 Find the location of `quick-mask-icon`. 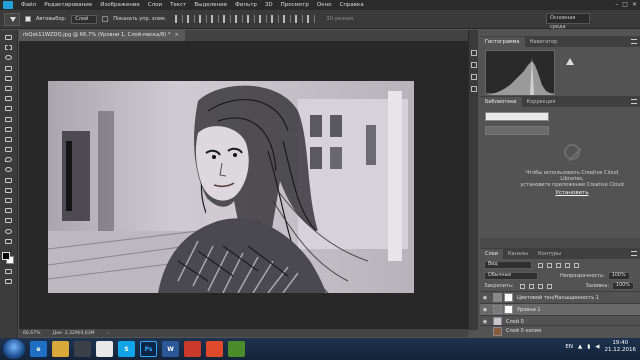

quick-mask-icon is located at coordinates (8, 271).